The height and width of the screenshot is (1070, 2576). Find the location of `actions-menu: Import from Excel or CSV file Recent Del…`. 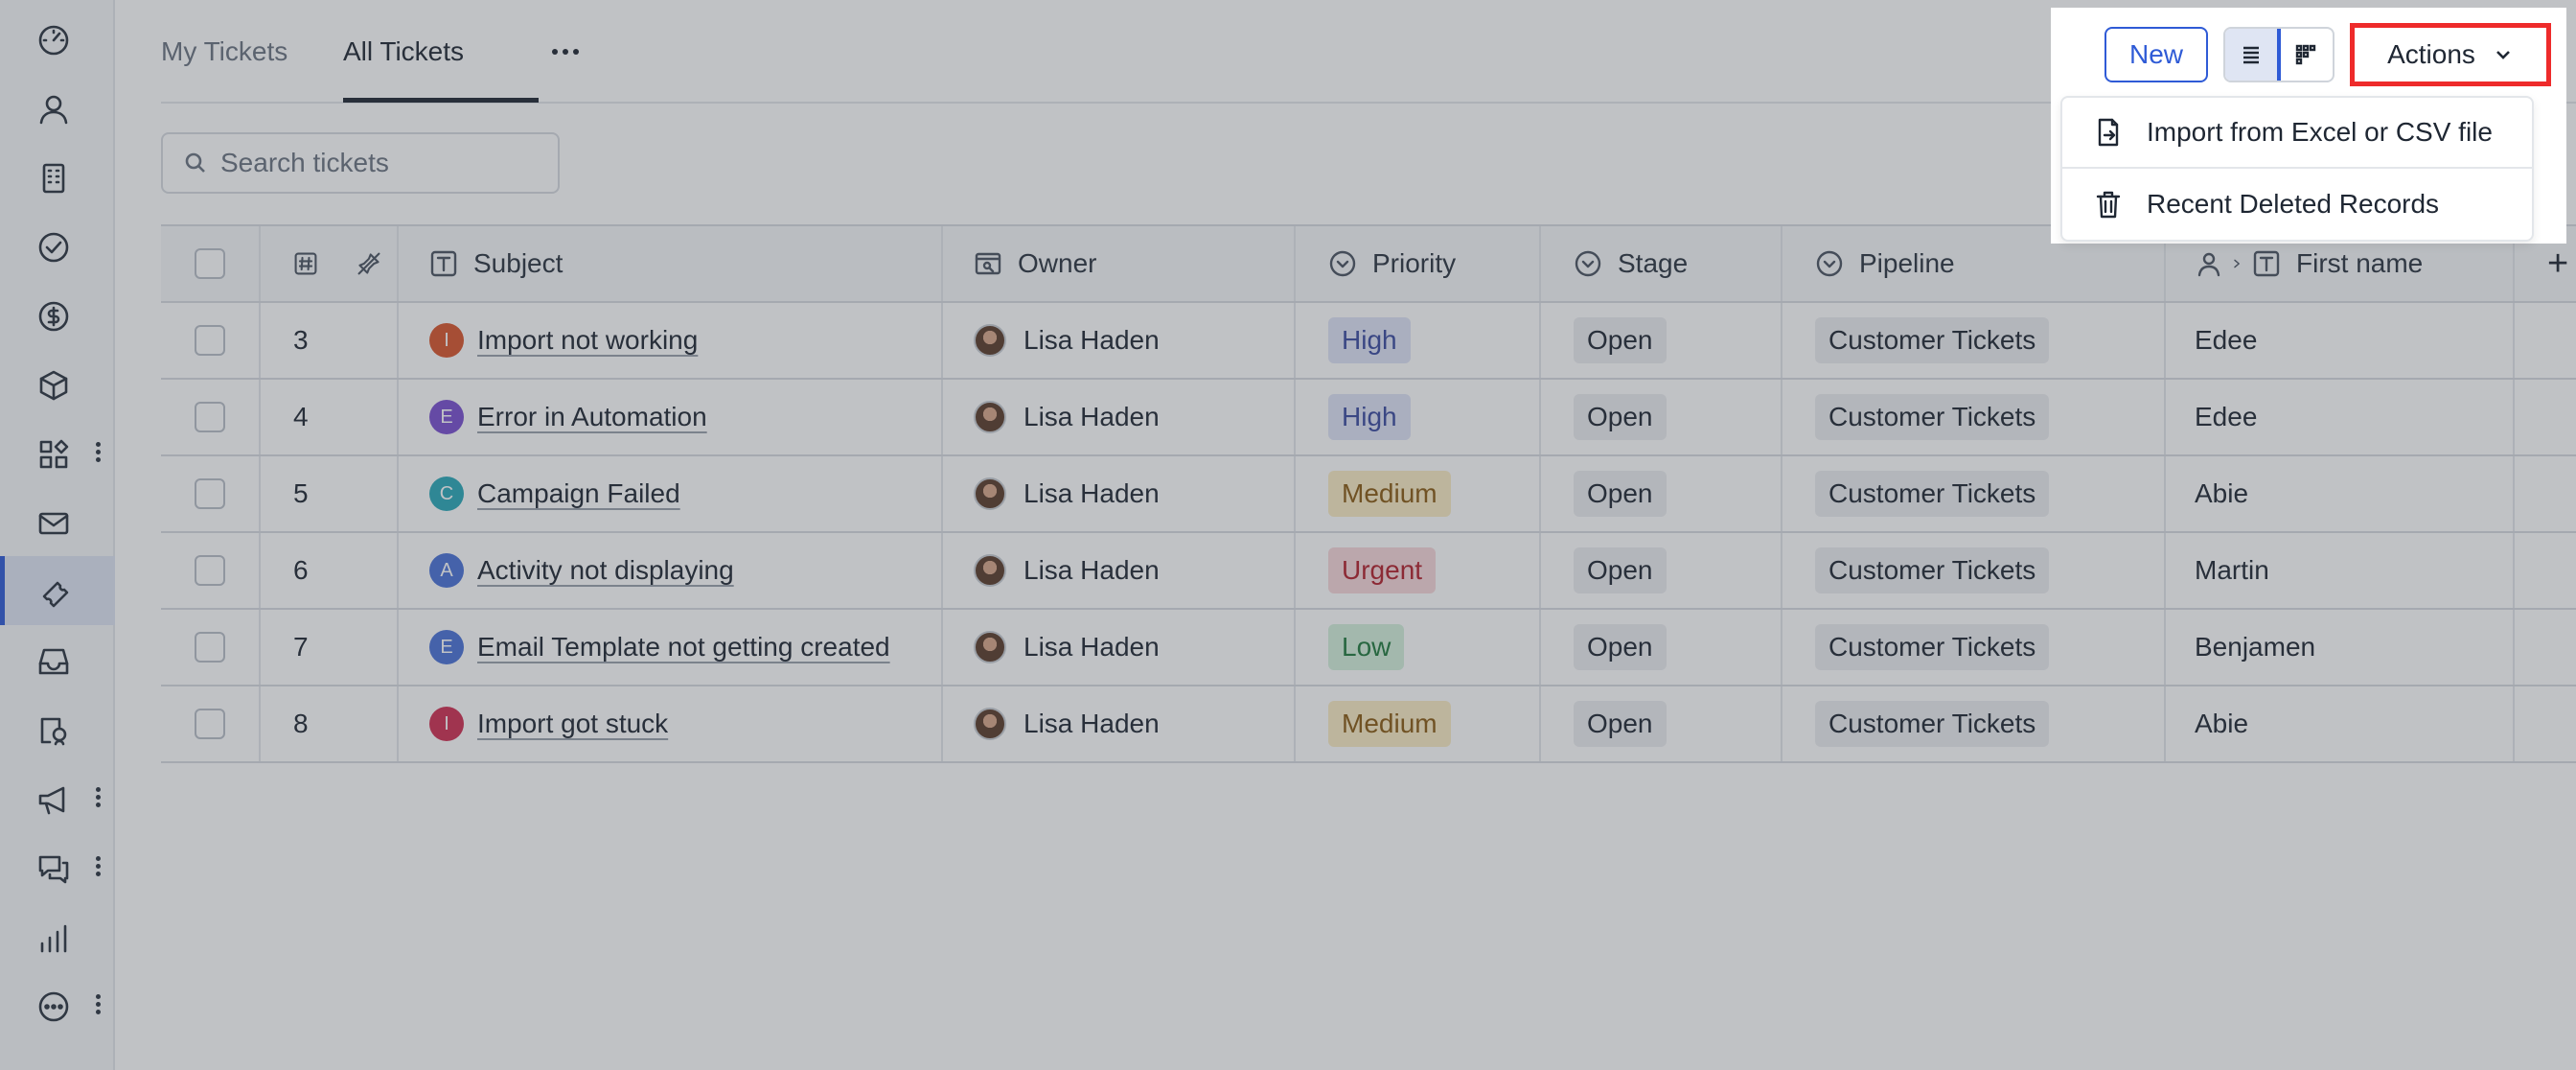

actions-menu: Import from Excel or CSV file Recent Del… is located at coordinates (2297, 169).